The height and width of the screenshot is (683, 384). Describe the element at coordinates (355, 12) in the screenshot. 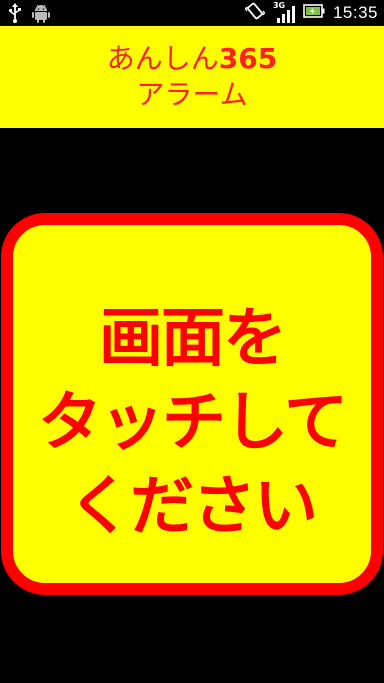

I see `status-time: 15:35` at that location.